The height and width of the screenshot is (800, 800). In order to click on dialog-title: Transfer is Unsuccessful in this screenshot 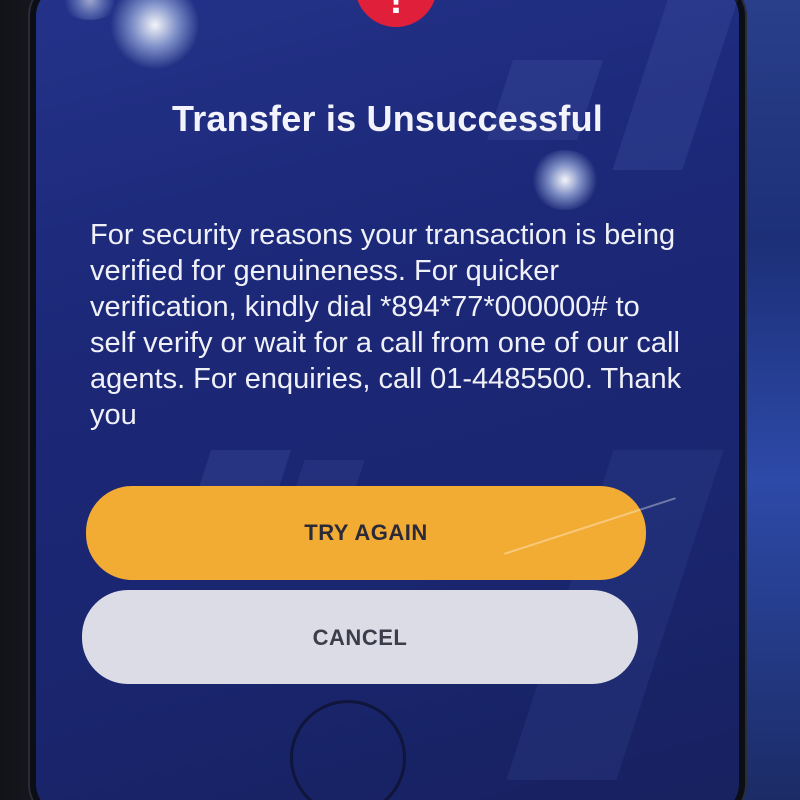, I will do `click(387, 118)`.